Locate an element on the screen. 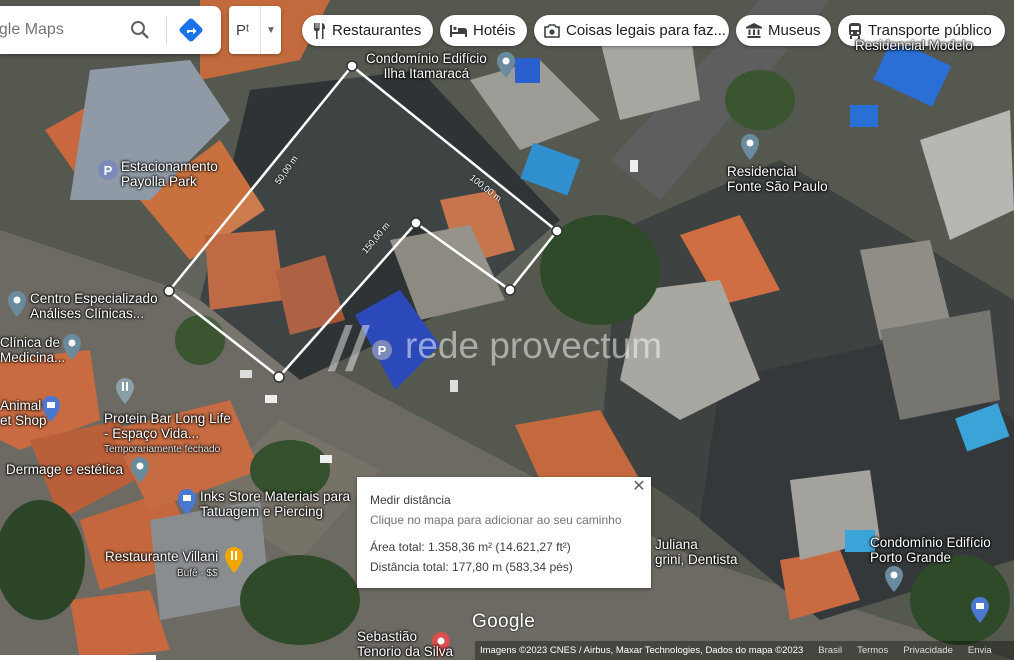  place-status: Temporariamente fechado is located at coordinates (162, 449).